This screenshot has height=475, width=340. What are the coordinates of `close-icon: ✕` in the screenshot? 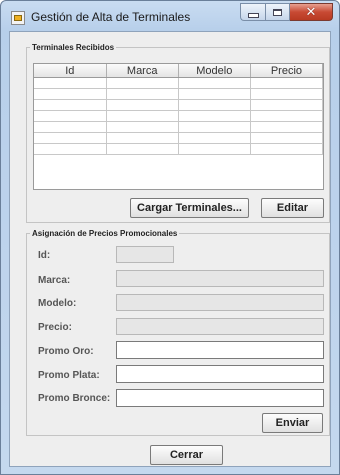 It's located at (311, 12).